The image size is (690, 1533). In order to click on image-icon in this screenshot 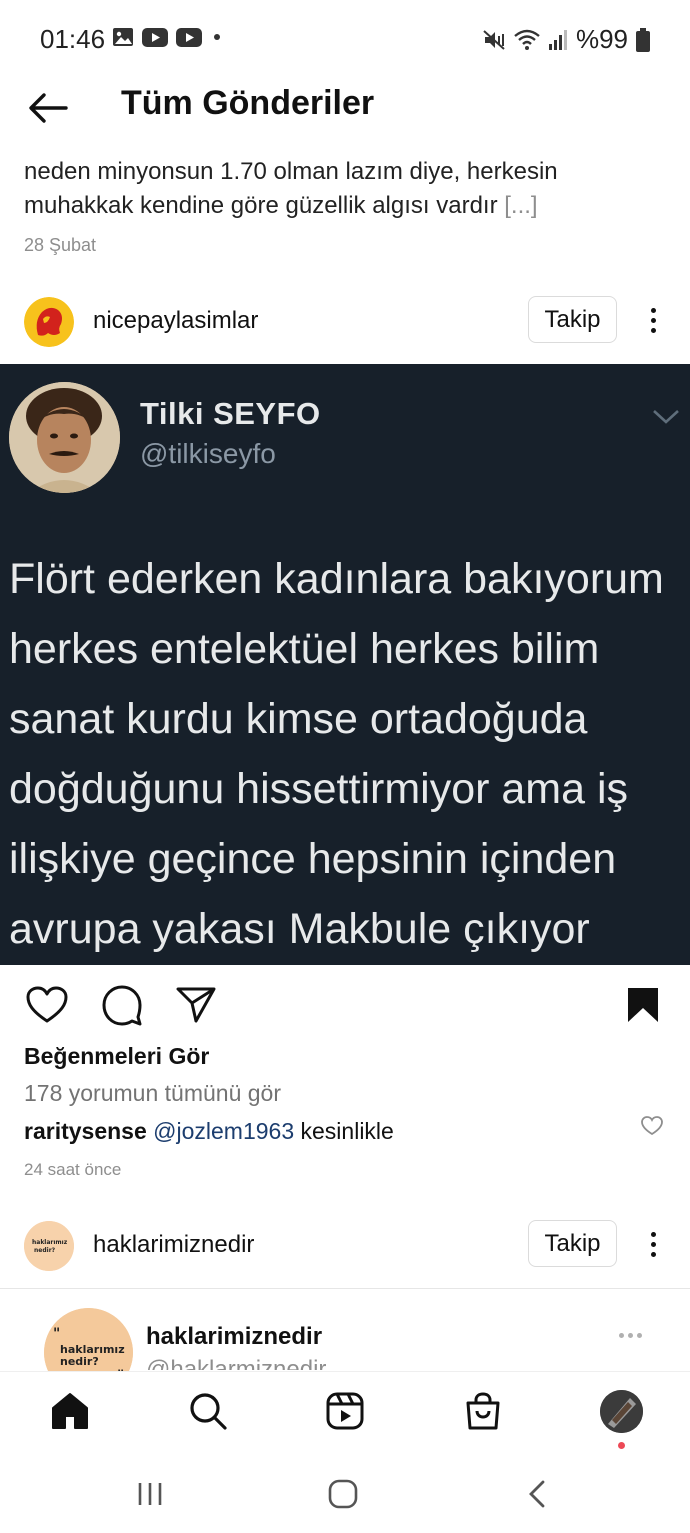, I will do `click(123, 37)`.